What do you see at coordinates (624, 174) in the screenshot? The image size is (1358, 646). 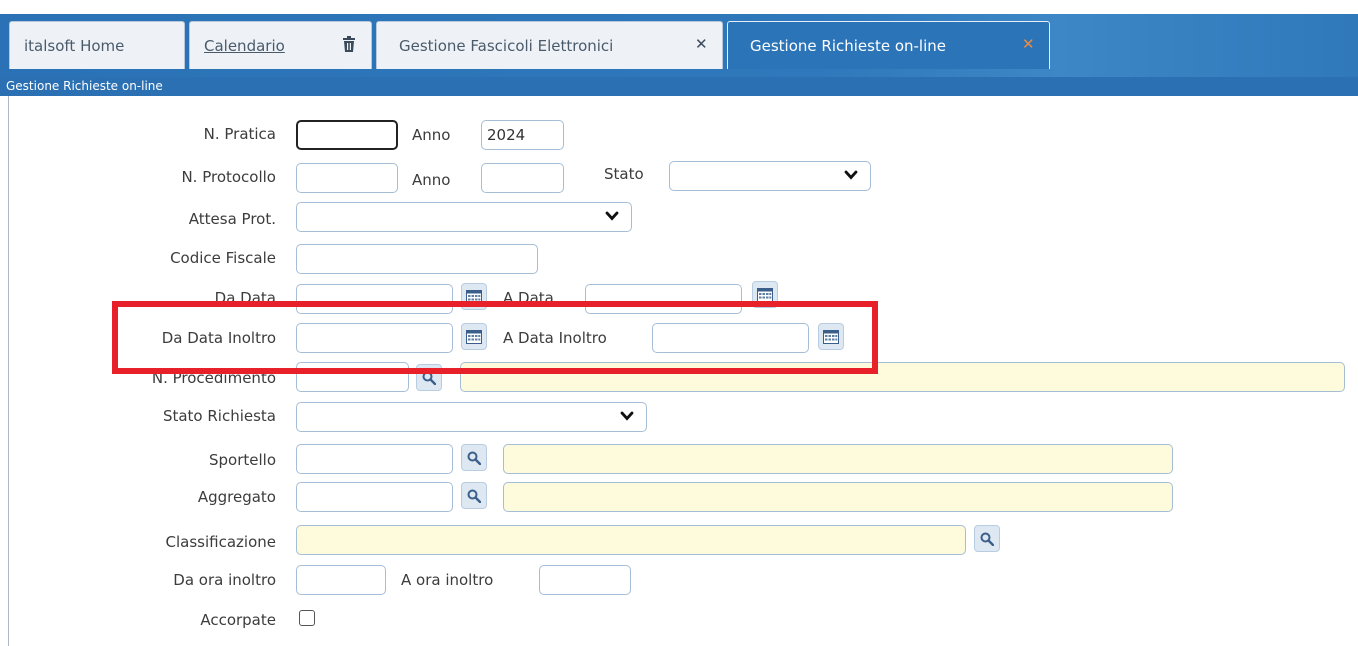 I see `stato-label: Stato` at bounding box center [624, 174].